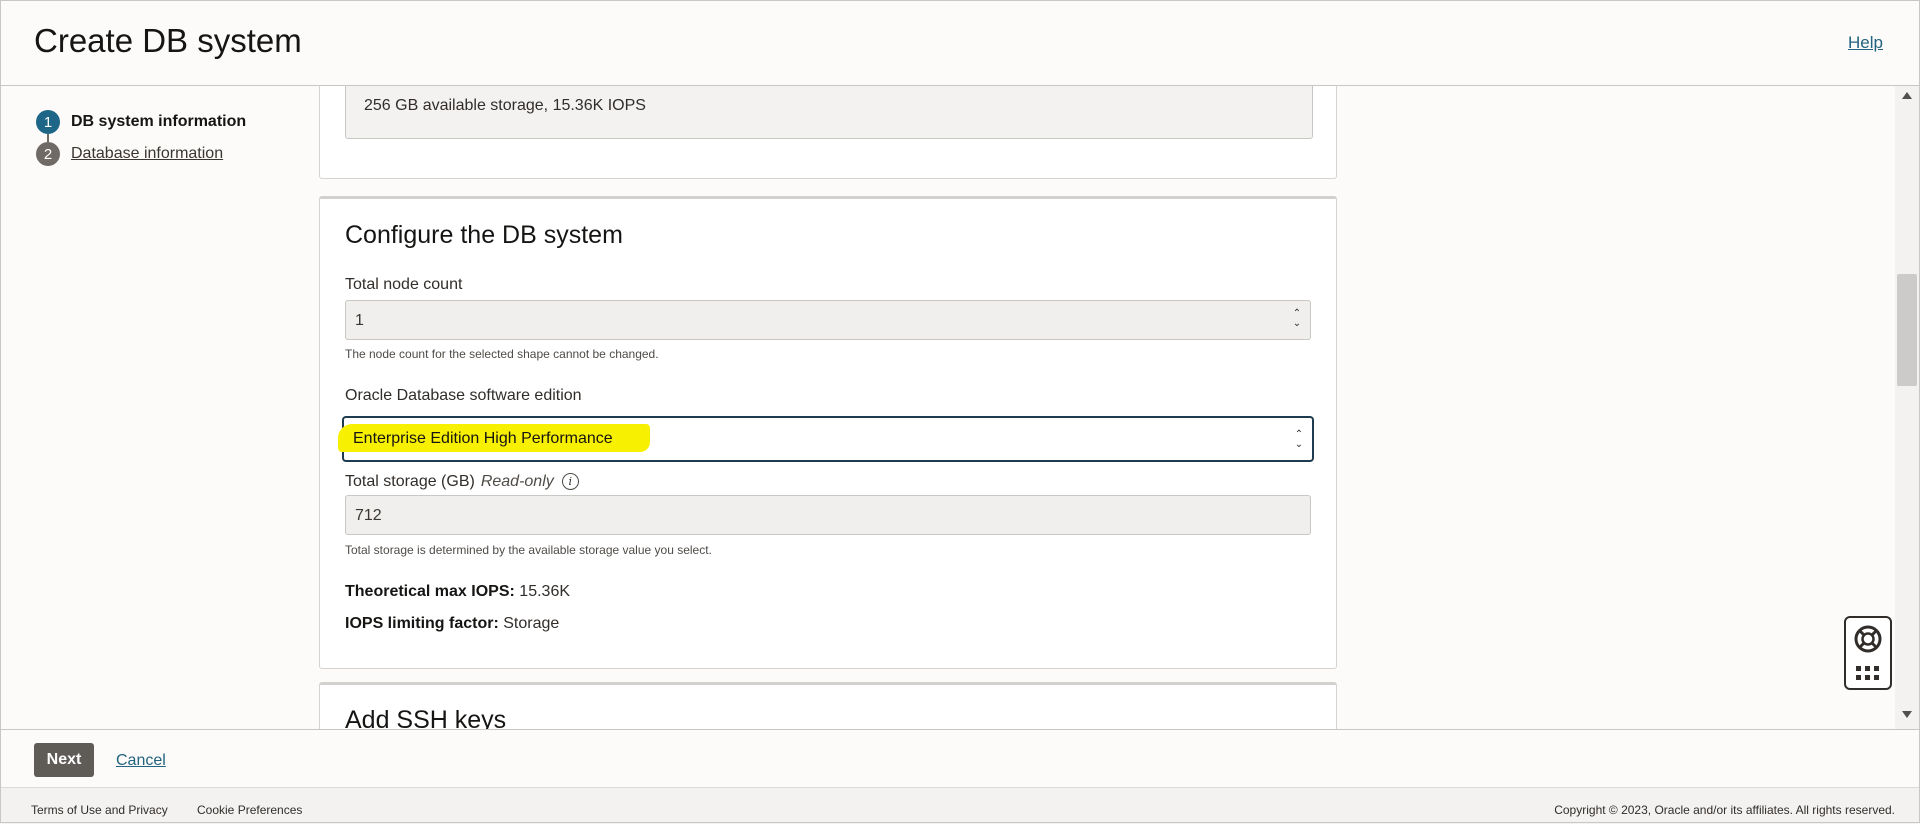 This screenshot has width=1920, height=824. I want to click on terms-link: Terms of Use and Privacy, so click(99, 810).